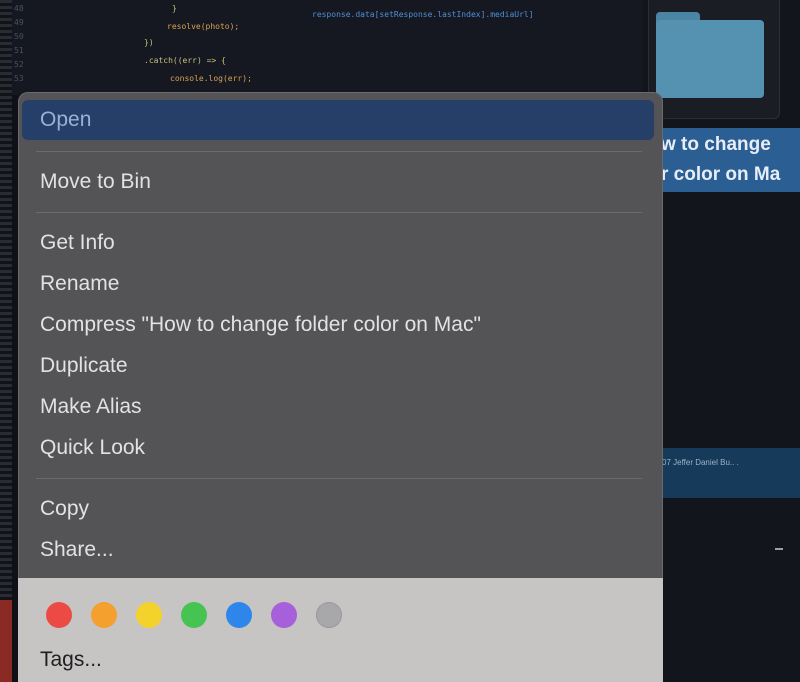  What do you see at coordinates (91, 407) in the screenshot?
I see `menu-item-make-alias: Make Alias` at bounding box center [91, 407].